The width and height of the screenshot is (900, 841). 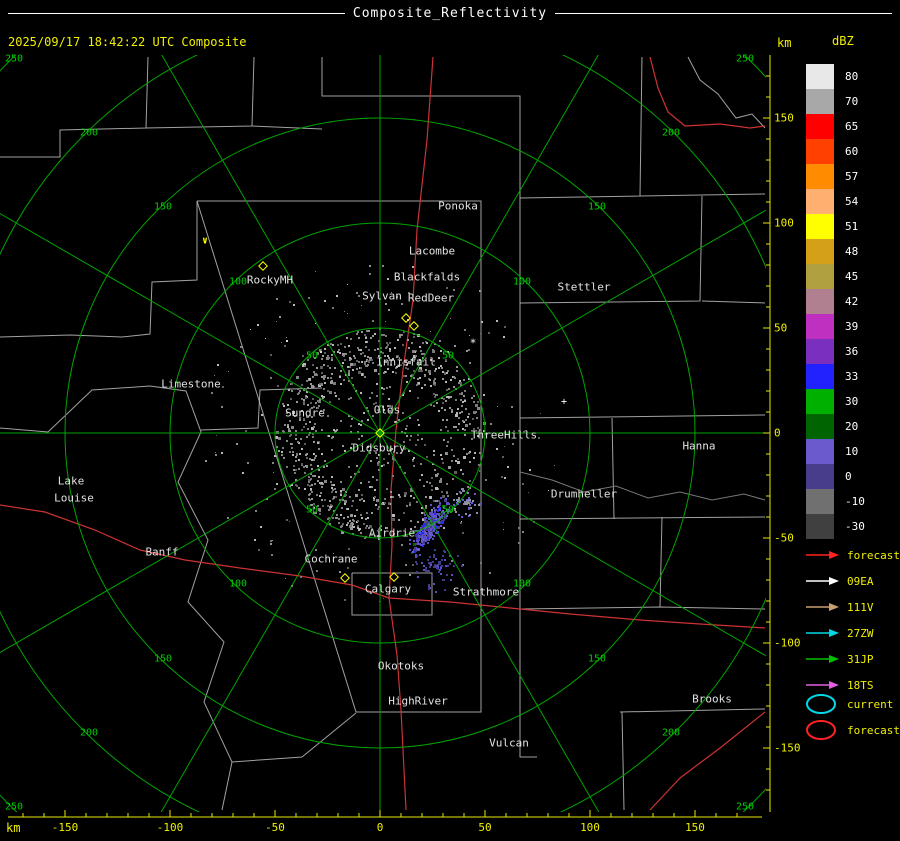 I want to click on legend-ellipse-label: current, so click(x=870, y=704).